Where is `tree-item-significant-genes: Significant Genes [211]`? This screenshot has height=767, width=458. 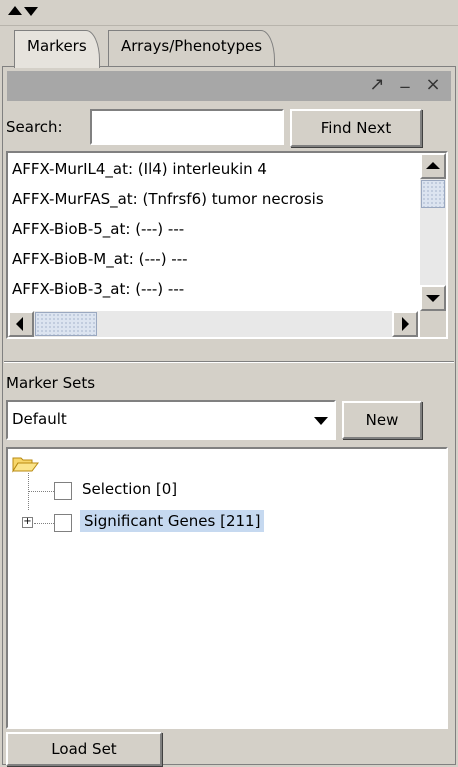 tree-item-significant-genes: Significant Genes [211] is located at coordinates (172, 521).